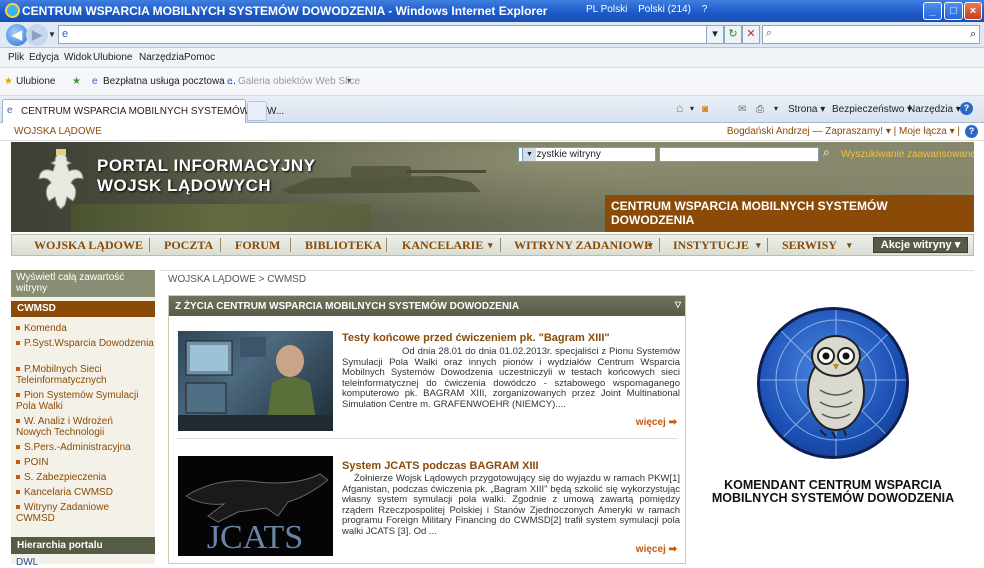 The width and height of the screenshot is (984, 568). I want to click on nav-wojska-ladowe: WOJSKA LĄDOWE, so click(88, 245).